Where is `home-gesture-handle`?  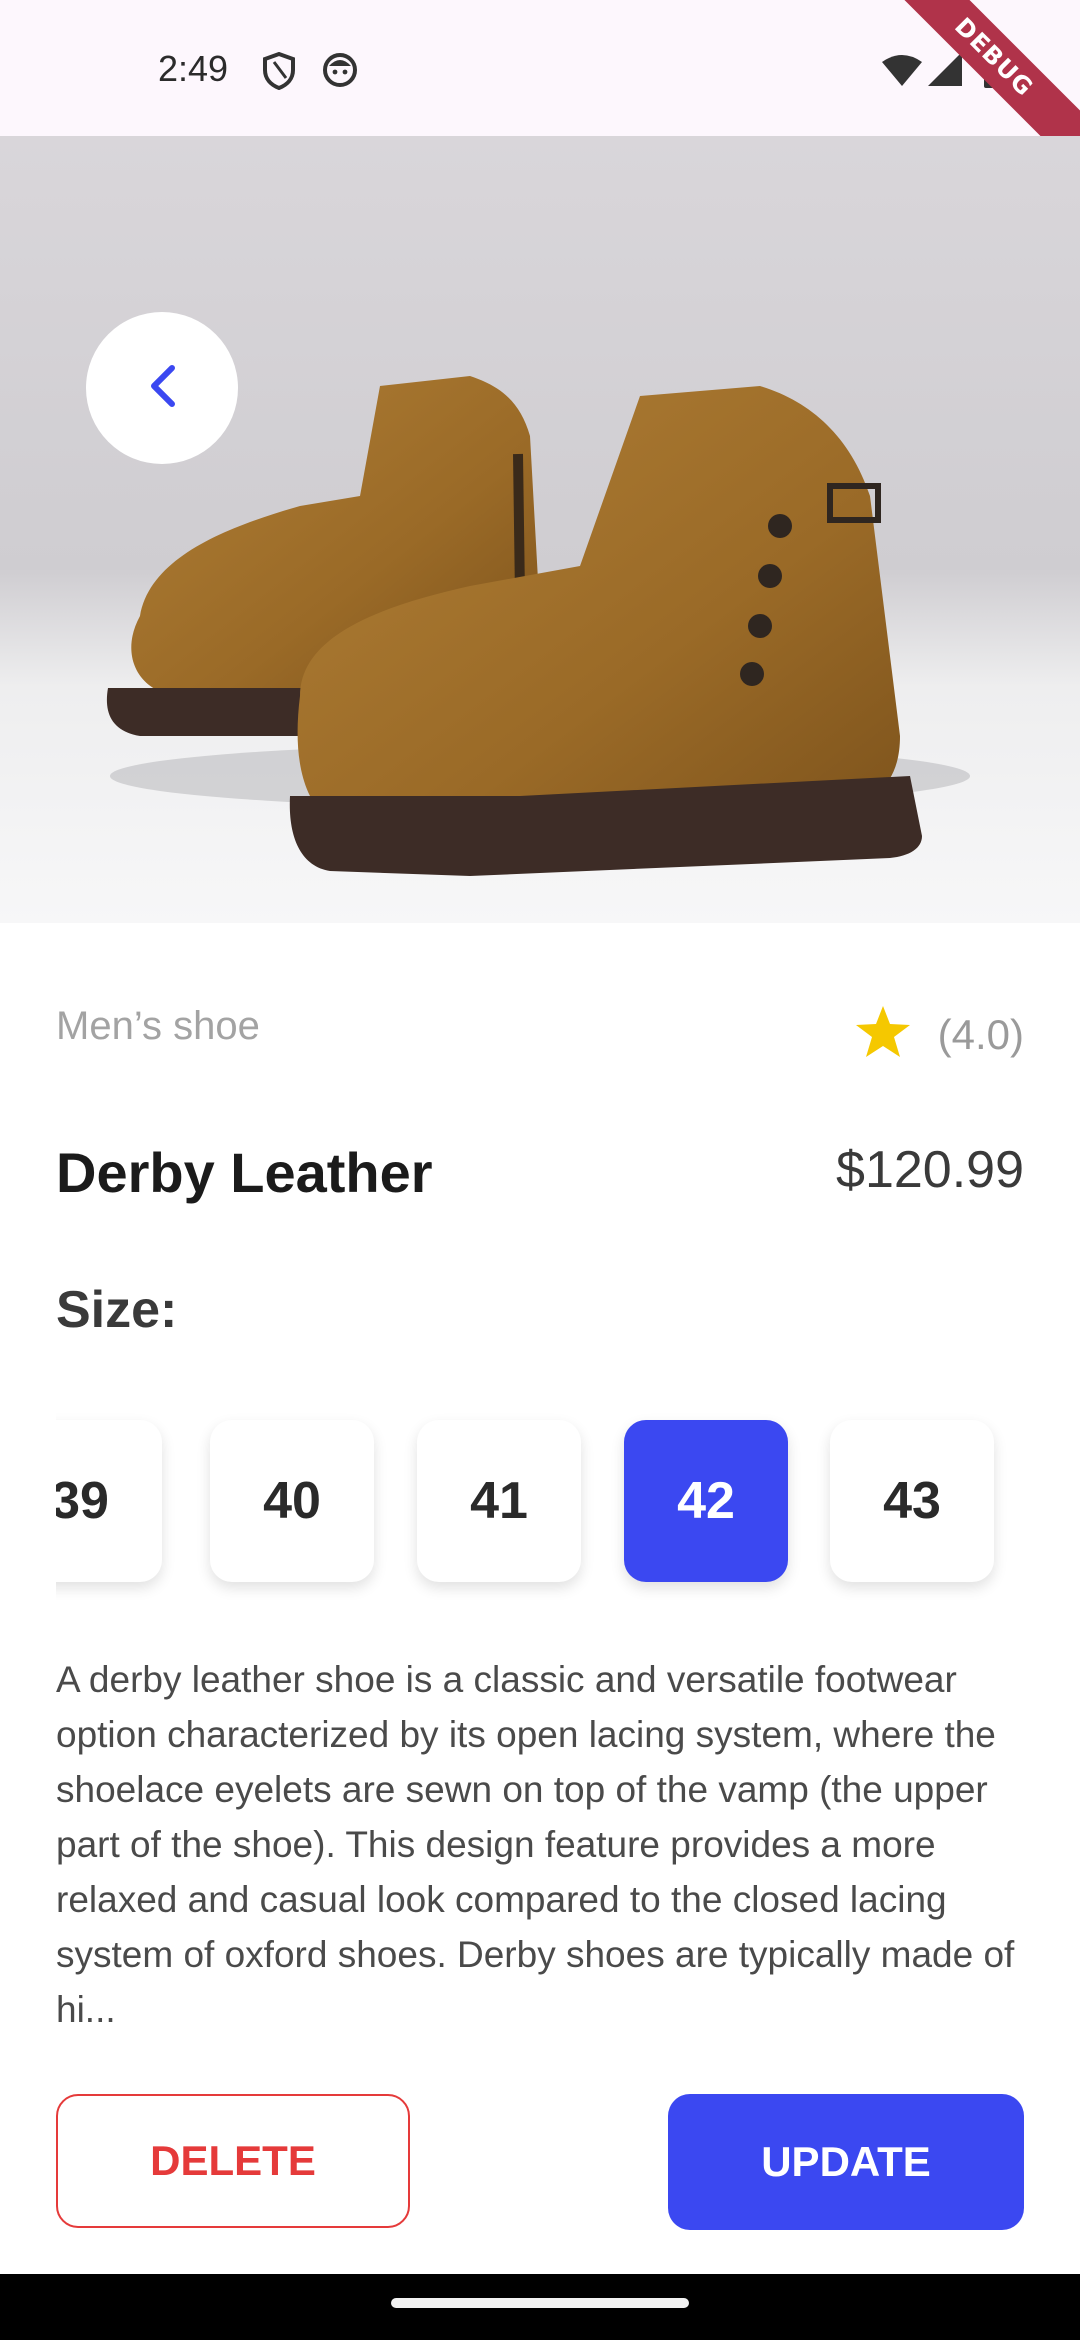 home-gesture-handle is located at coordinates (540, 2303).